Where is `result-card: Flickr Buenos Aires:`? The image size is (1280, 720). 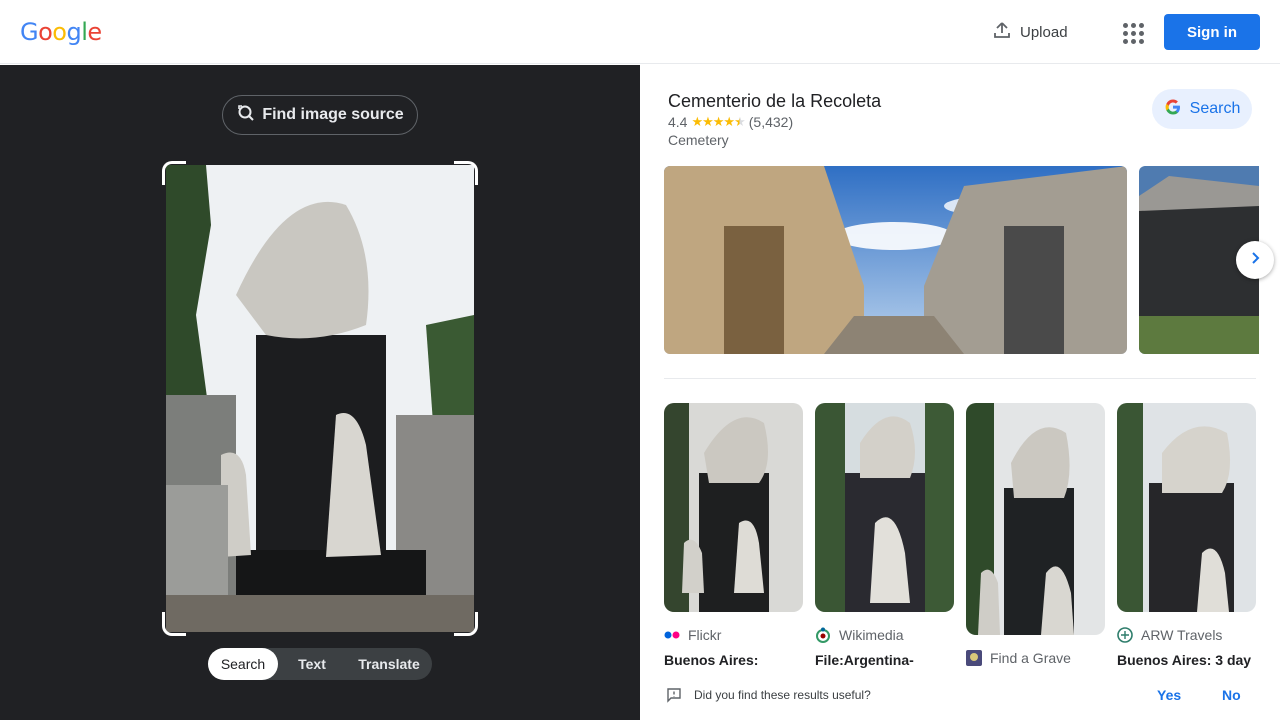 result-card: Flickr Buenos Aires: is located at coordinates (733, 535).